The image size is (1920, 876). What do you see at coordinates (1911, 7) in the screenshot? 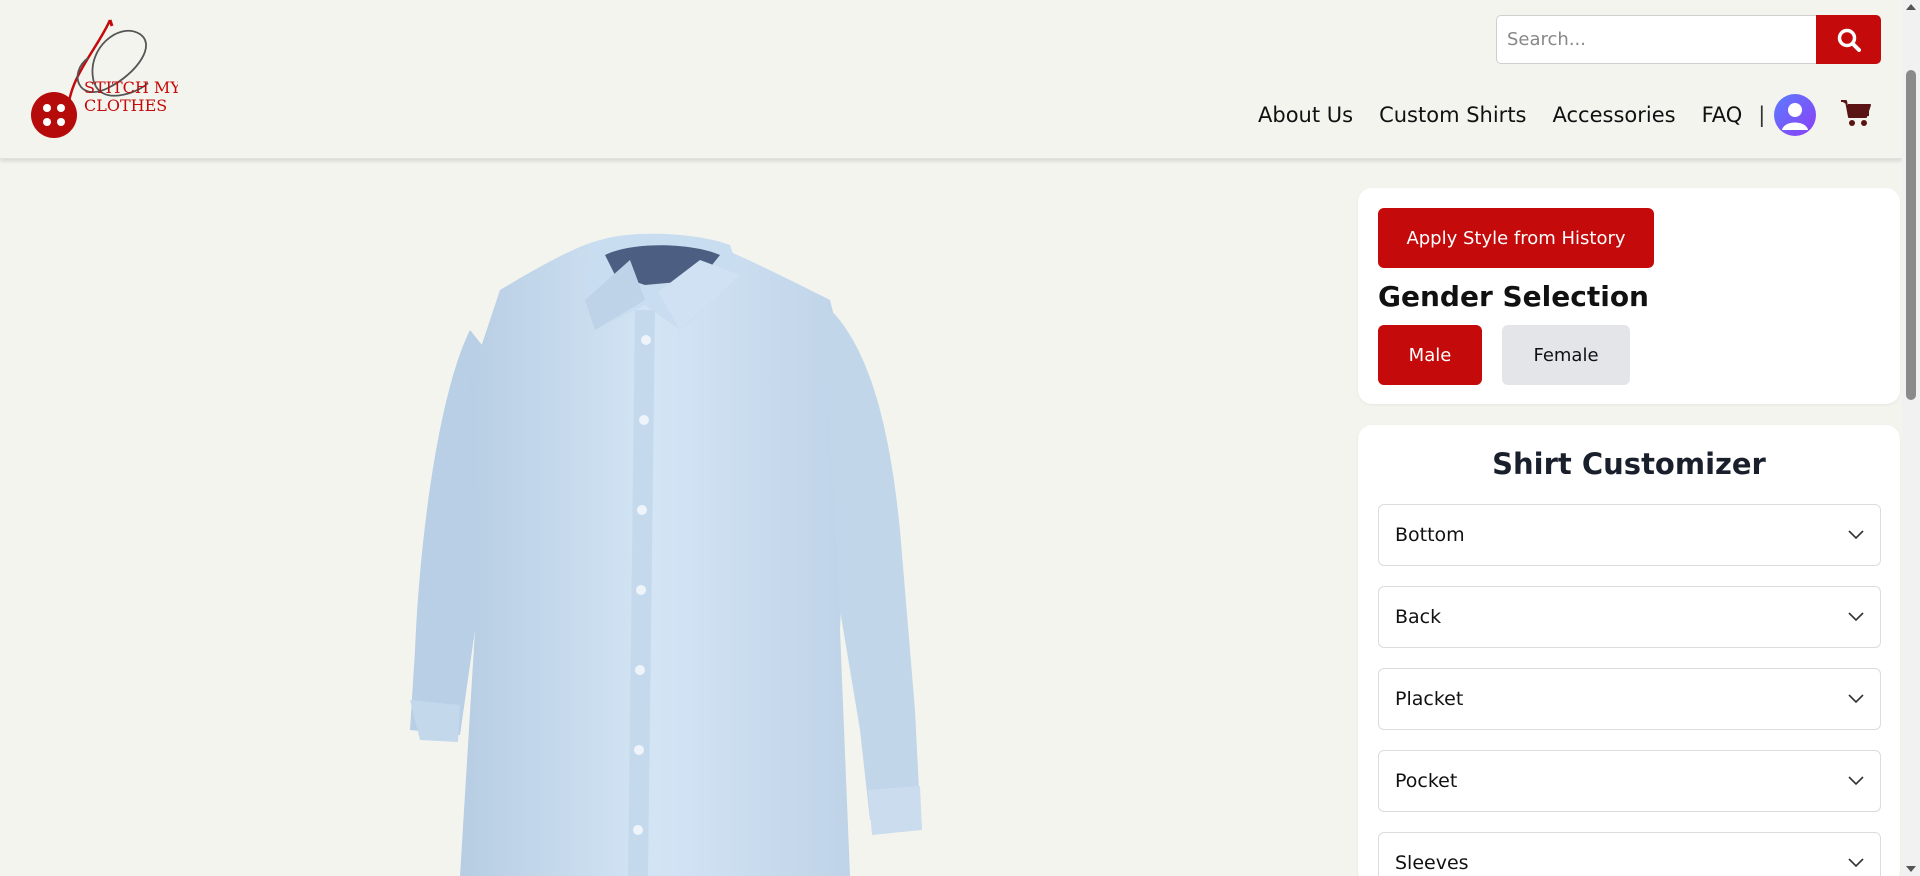
I see `scroll-up-arrow` at bounding box center [1911, 7].